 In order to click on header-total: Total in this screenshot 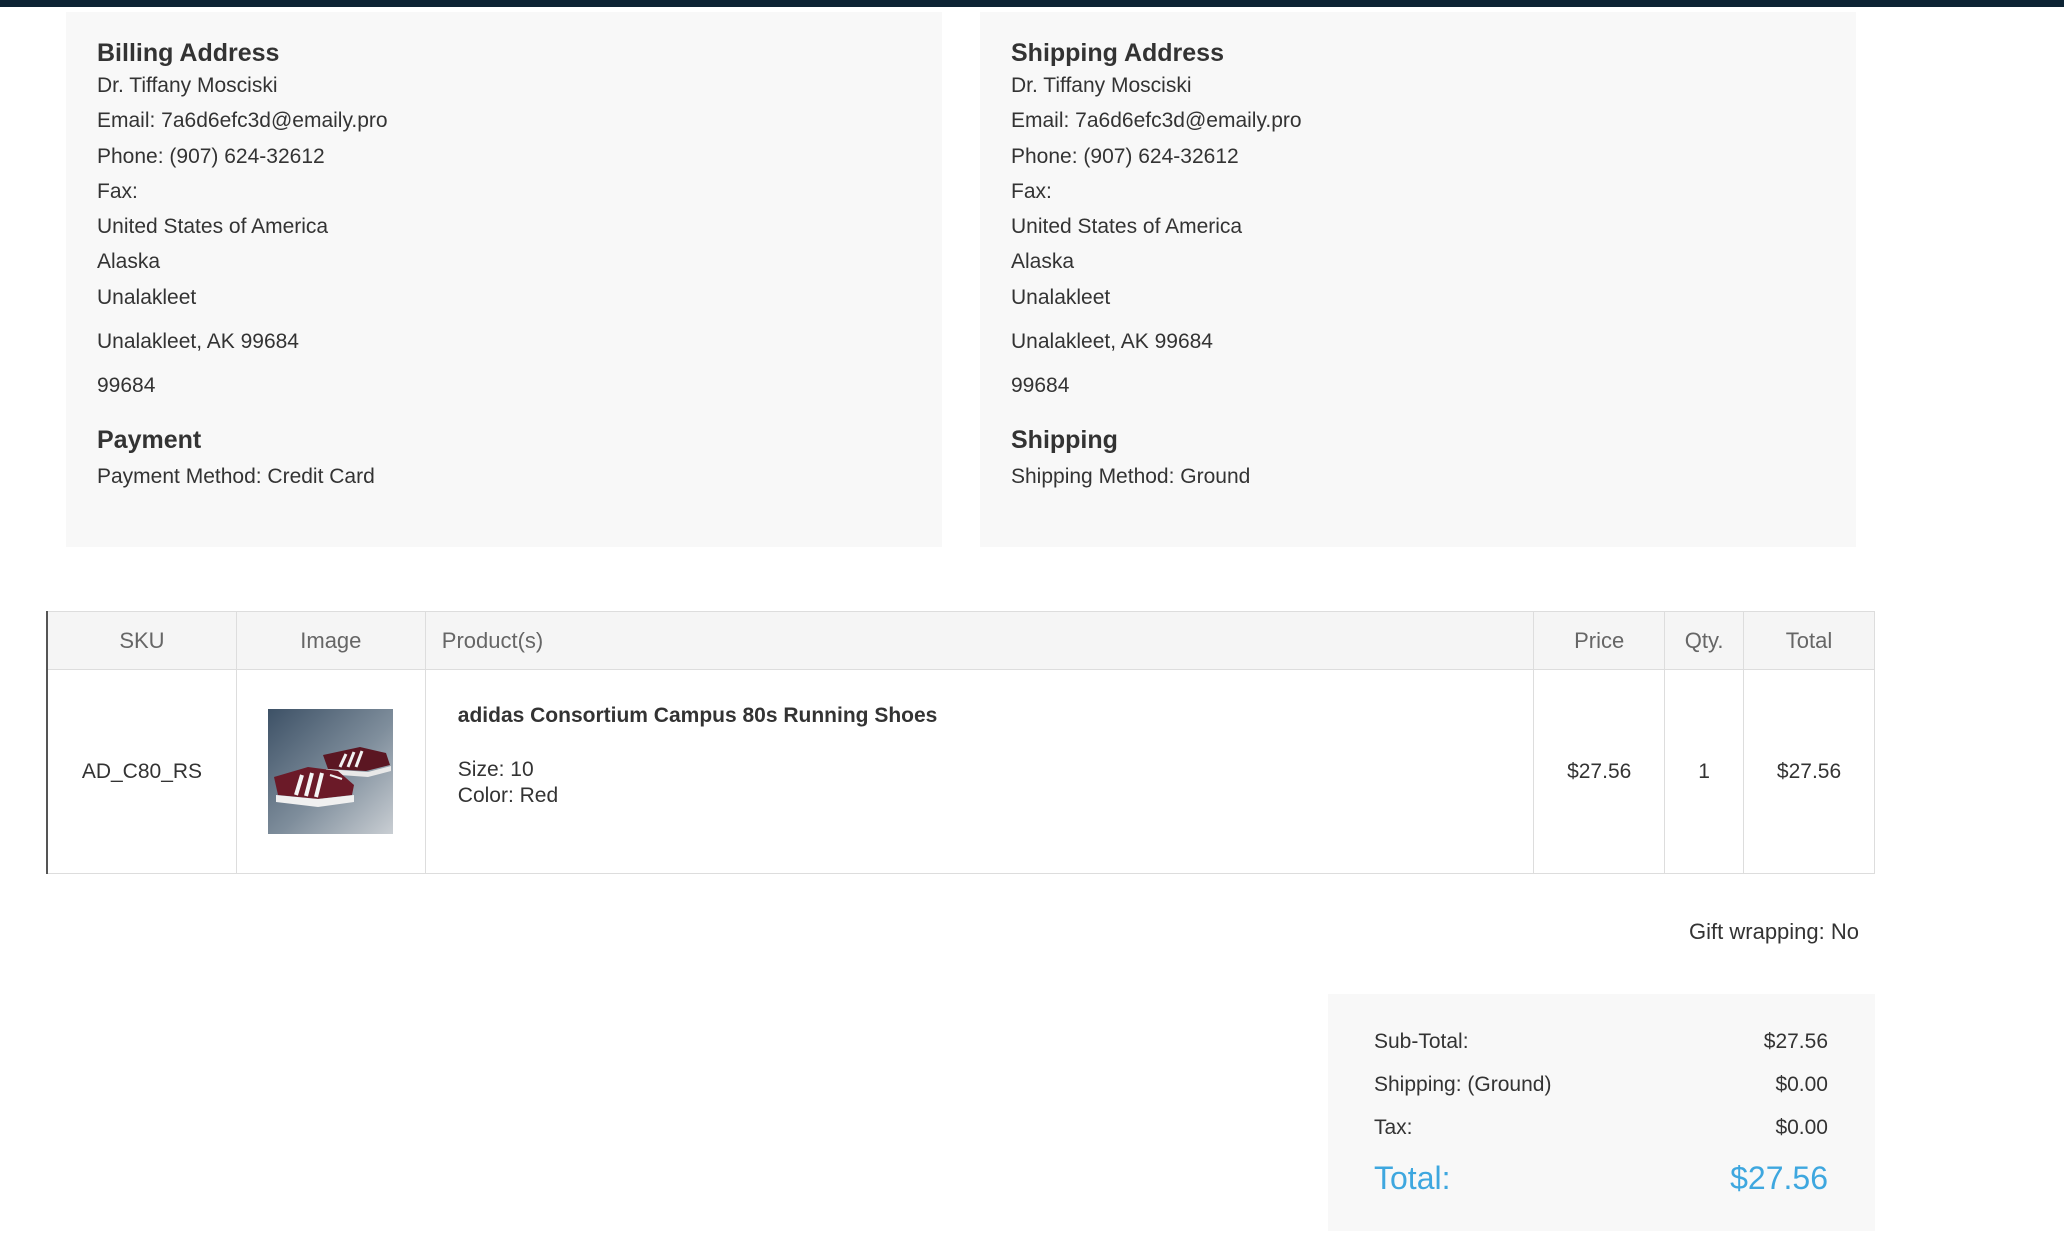, I will do `click(1809, 640)`.